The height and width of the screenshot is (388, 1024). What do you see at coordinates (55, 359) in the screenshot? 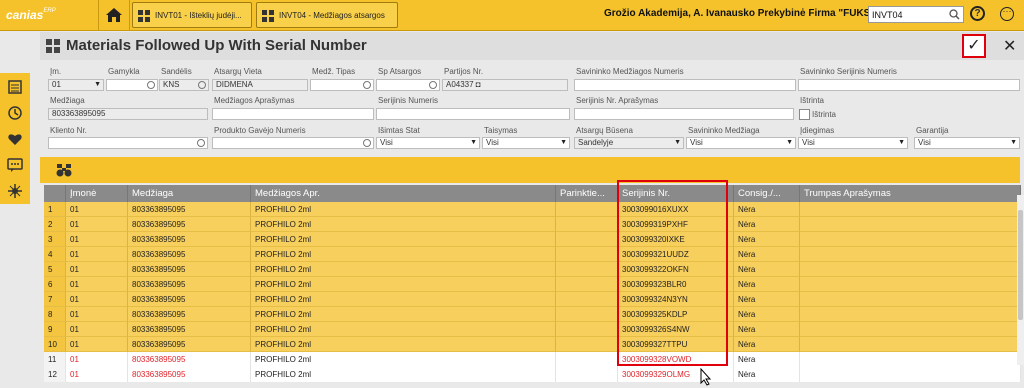
I see `row-number: 11` at bounding box center [55, 359].